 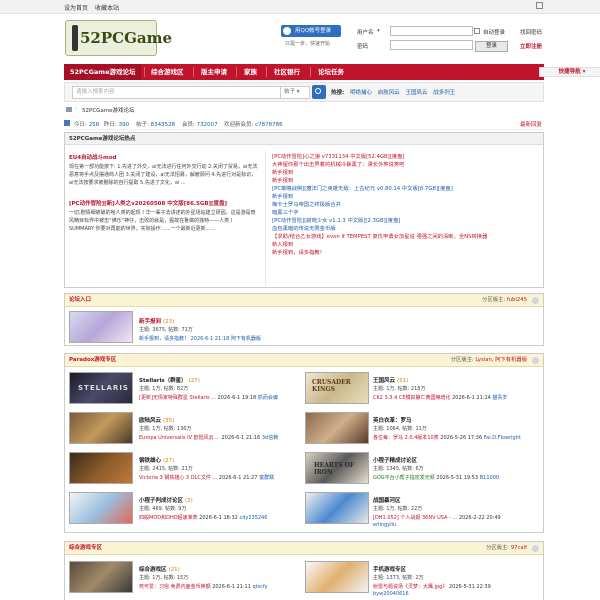 I want to click on site-logo: 52PCGame, so click(x=118, y=38).